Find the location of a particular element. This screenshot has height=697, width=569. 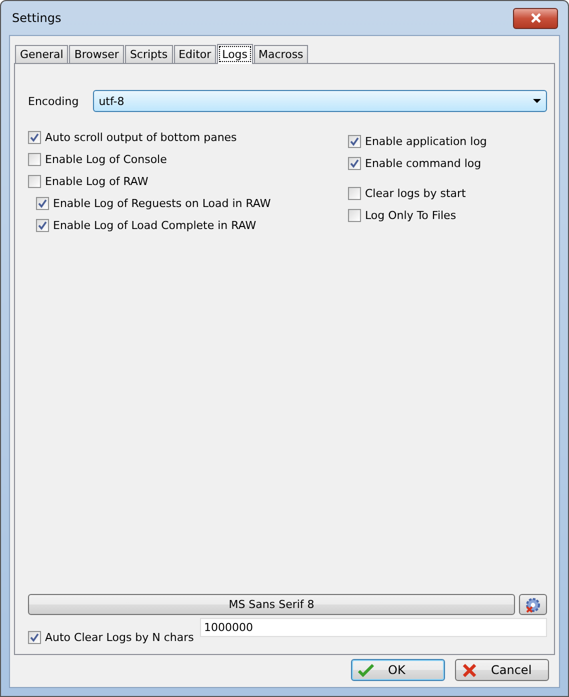

checkbox-label: Log Only To Files is located at coordinates (410, 215).